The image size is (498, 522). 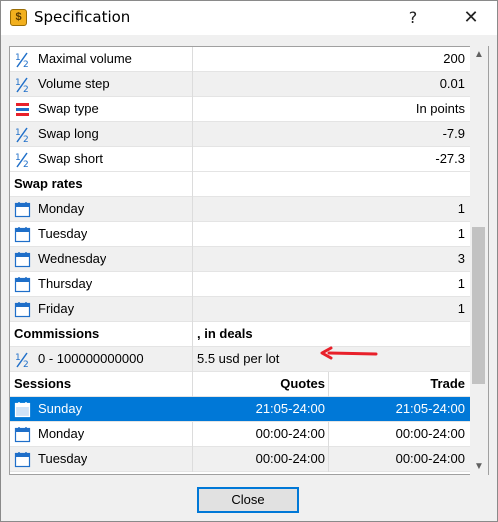 I want to click on table-row: Tuesday 00:00-24:00 00:00-24:00, so click(x=240, y=459).